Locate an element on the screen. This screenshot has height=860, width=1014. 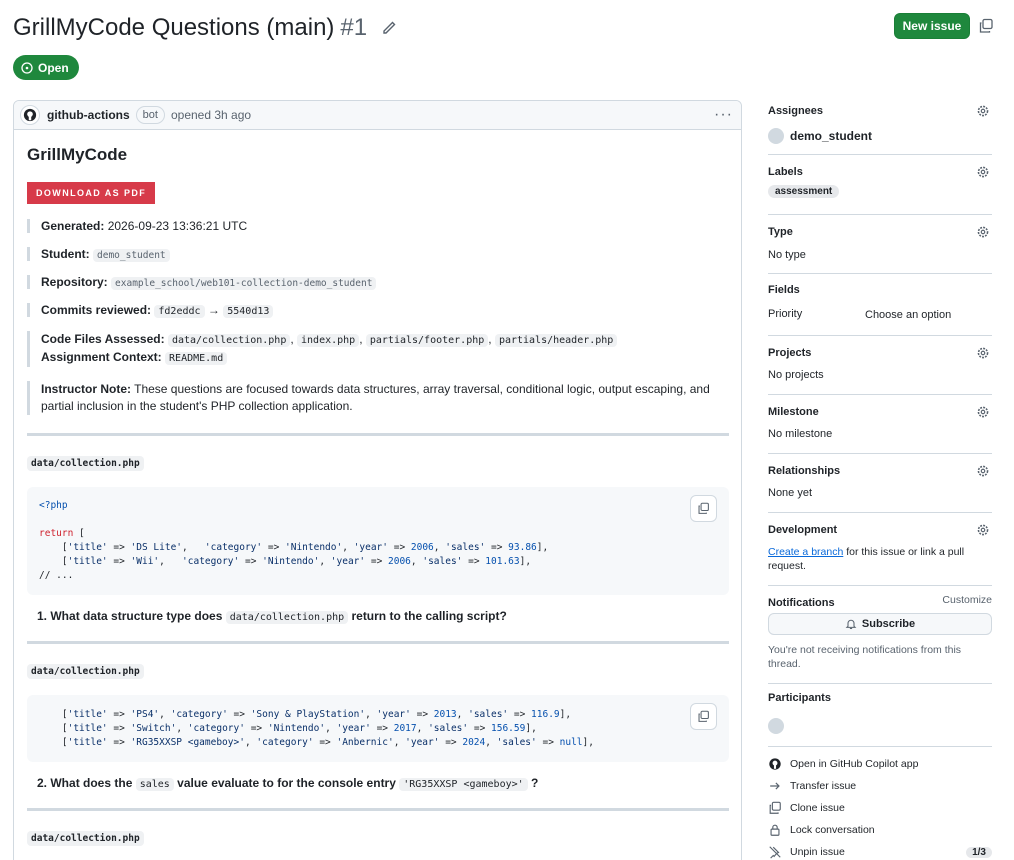
question-text: return to the calling script? is located at coordinates (429, 616).